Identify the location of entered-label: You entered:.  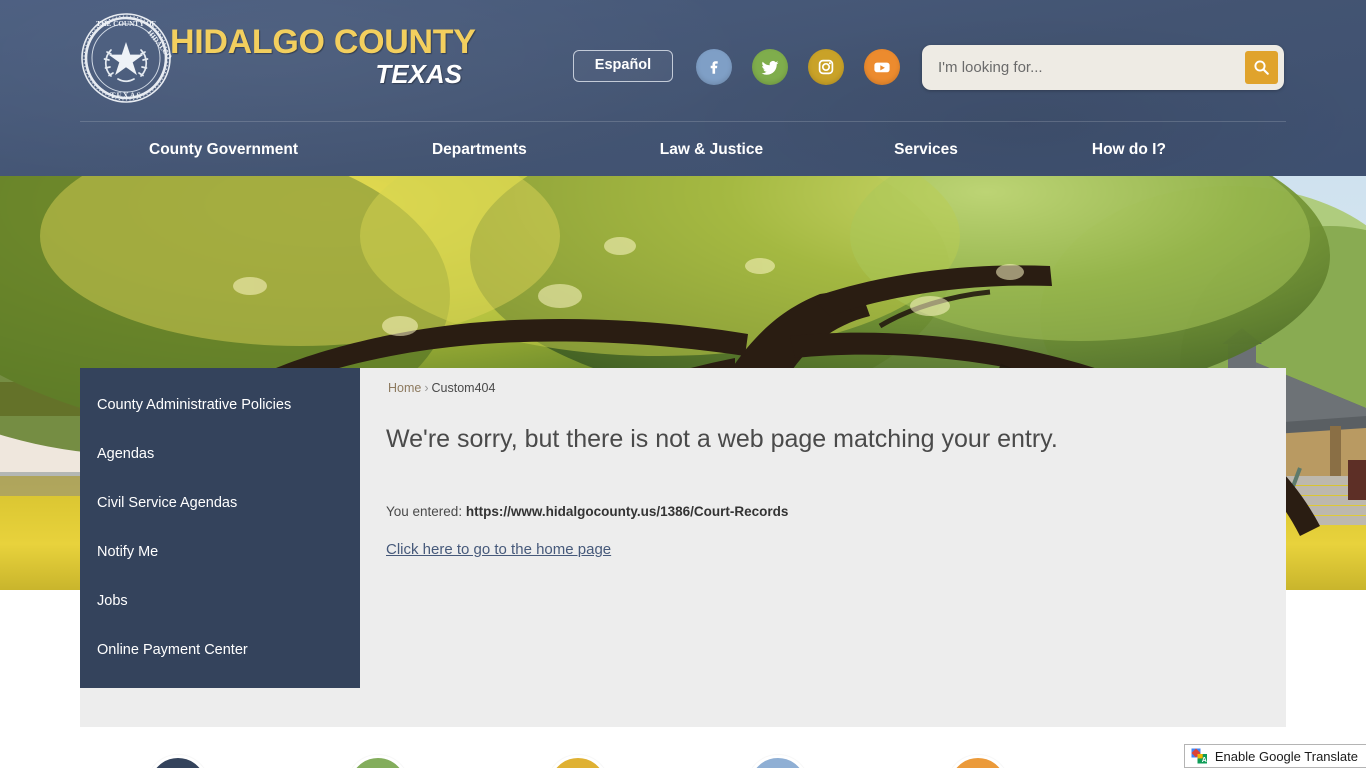
(424, 511).